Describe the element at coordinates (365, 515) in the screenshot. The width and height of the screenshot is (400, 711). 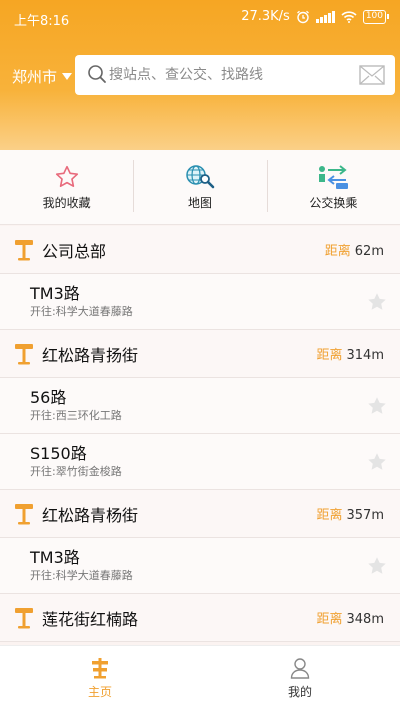
I see `distance-value: 357m` at that location.